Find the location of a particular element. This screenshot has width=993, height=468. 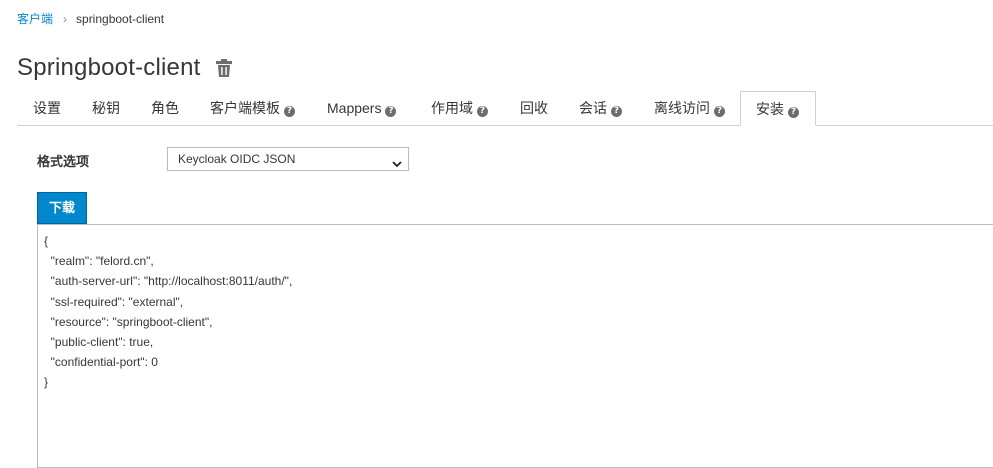

tab-label: 秘钥 is located at coordinates (106, 108).